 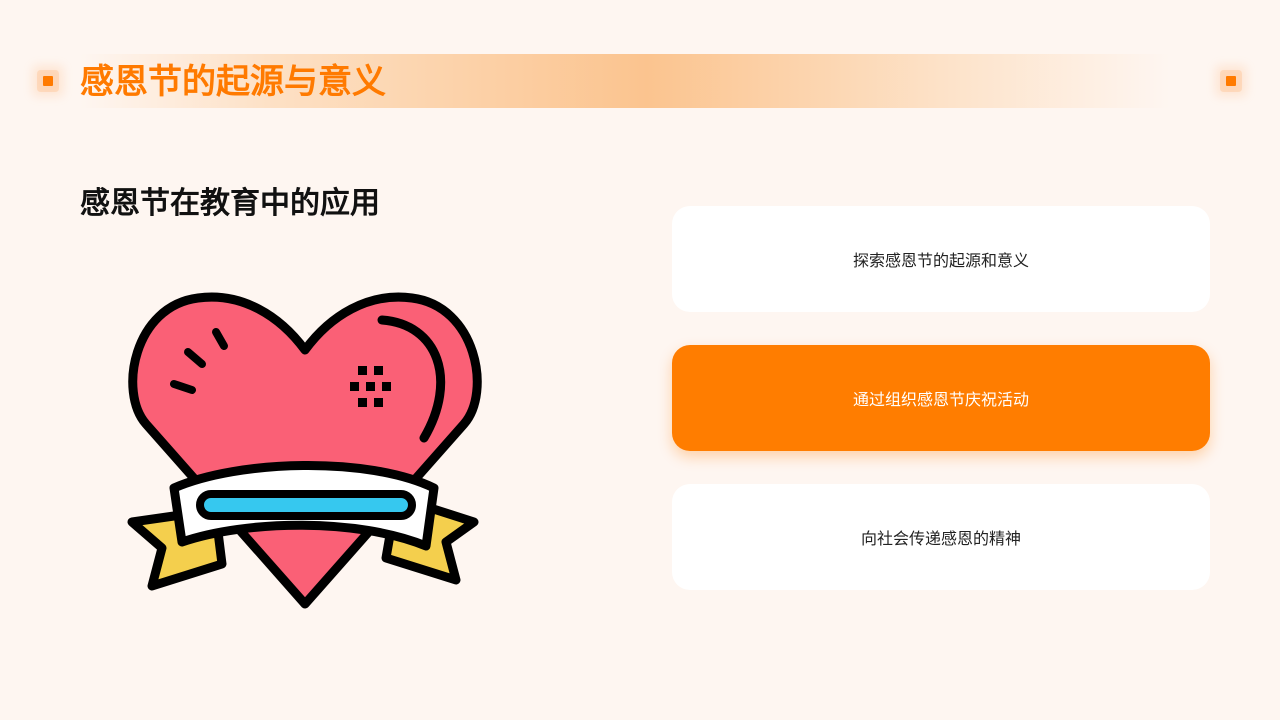 I want to click on card-label: 探索感恩节的起源和意义, so click(x=940, y=260).